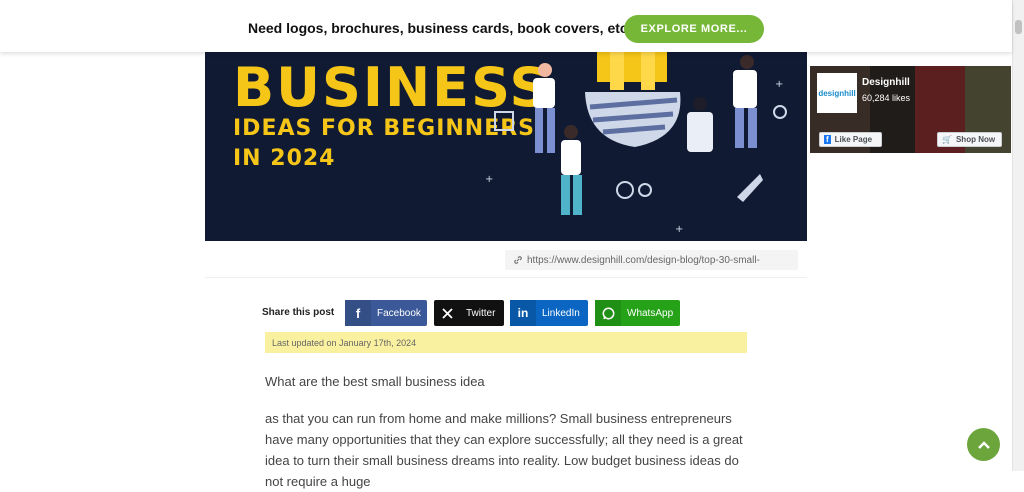 This screenshot has width=1024, height=492. I want to click on like-page-button: f Like Page, so click(850, 139).